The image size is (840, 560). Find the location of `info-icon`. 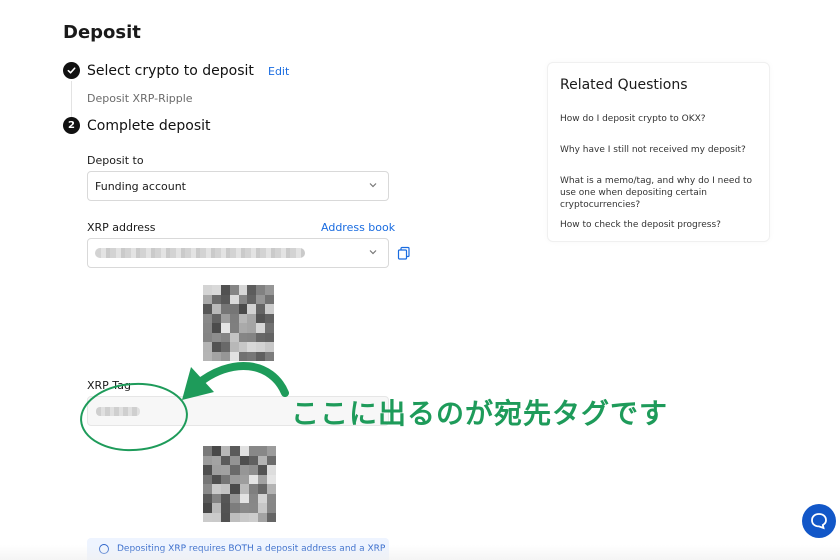

info-icon is located at coordinates (104, 549).